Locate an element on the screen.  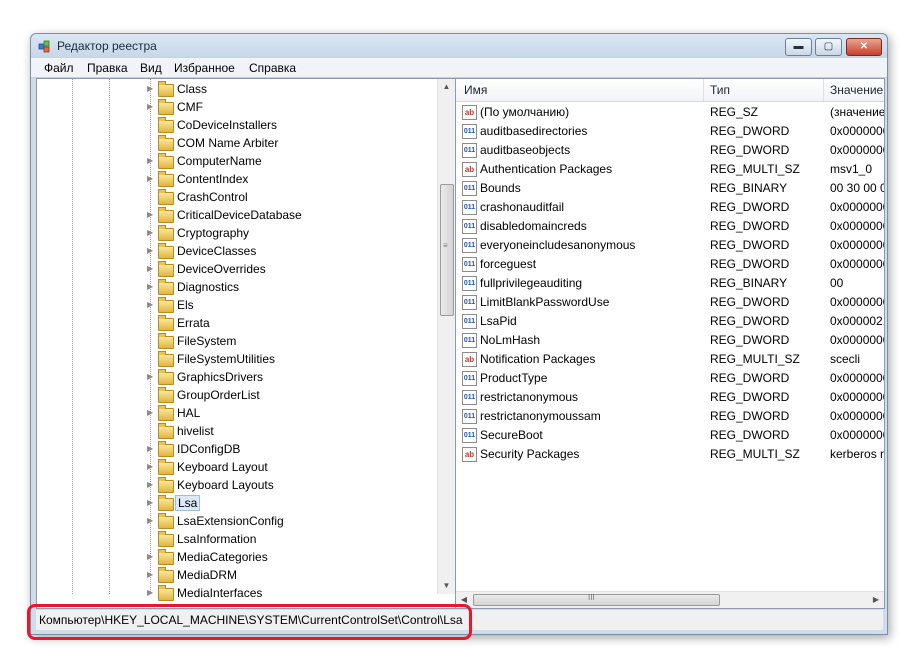
tree-item: ▶ Lsa is located at coordinates (237, 504).